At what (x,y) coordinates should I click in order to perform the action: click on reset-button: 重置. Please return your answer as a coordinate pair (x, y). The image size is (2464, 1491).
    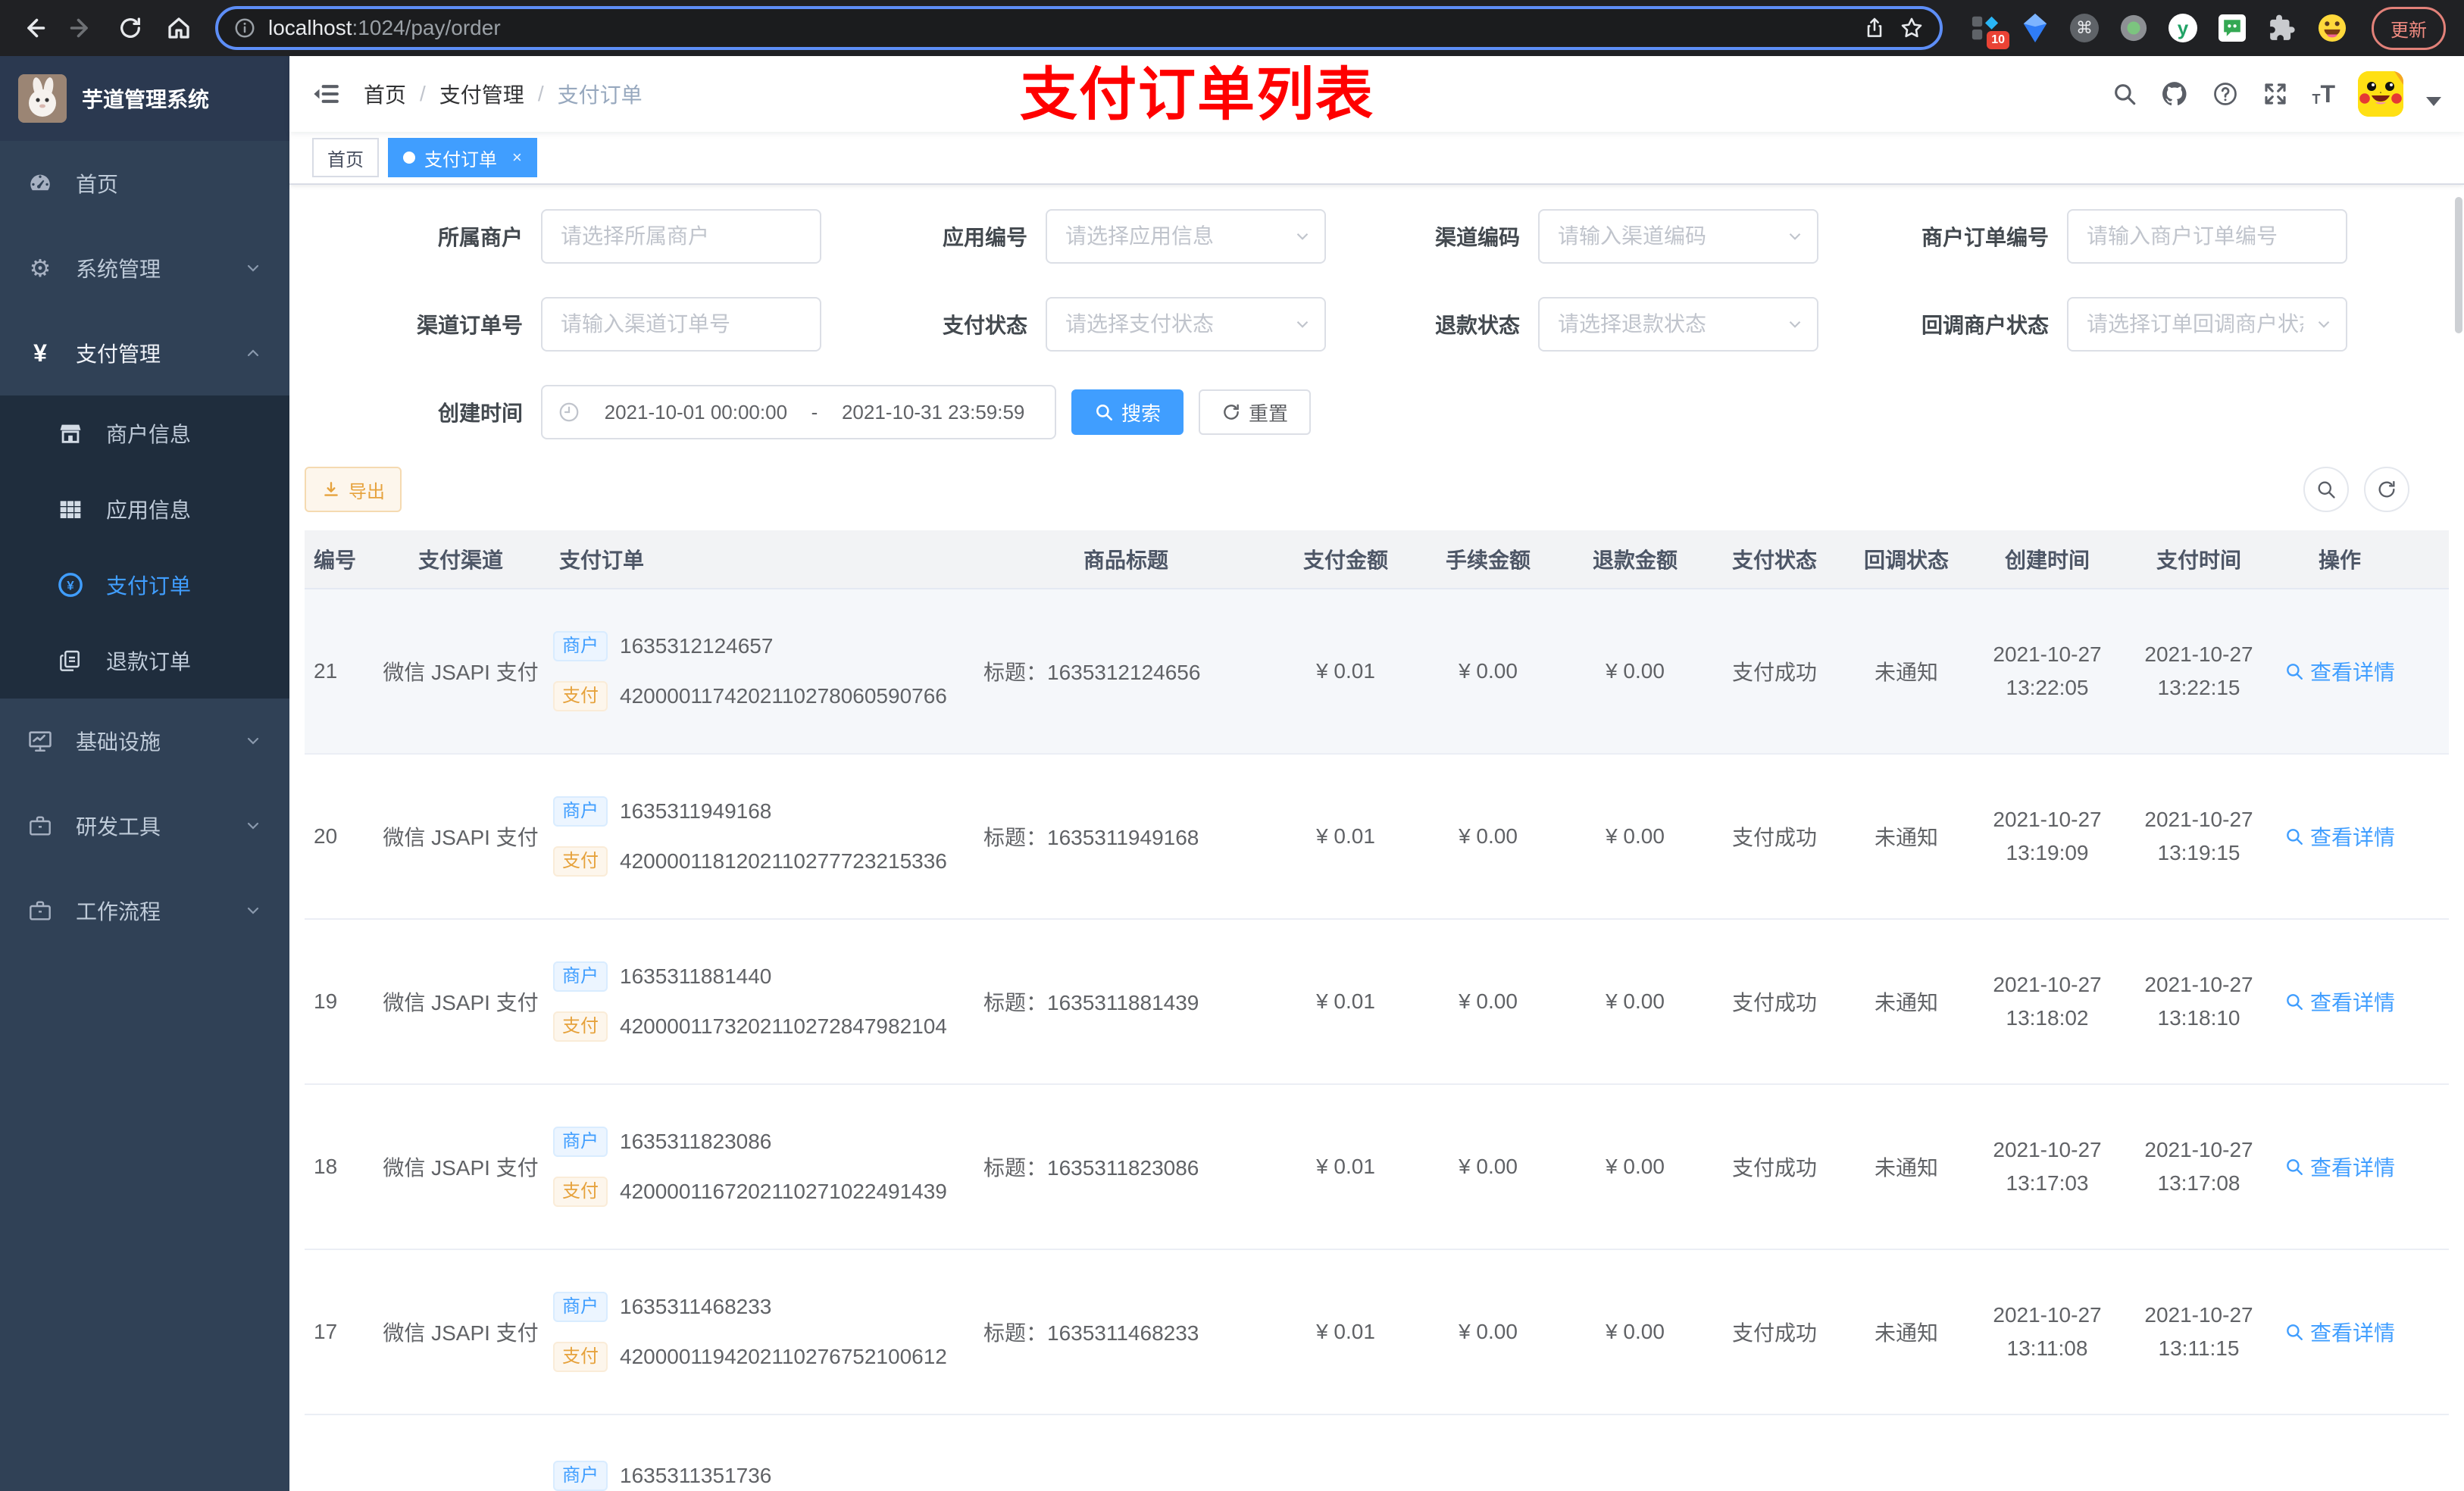
    Looking at the image, I should click on (1255, 412).